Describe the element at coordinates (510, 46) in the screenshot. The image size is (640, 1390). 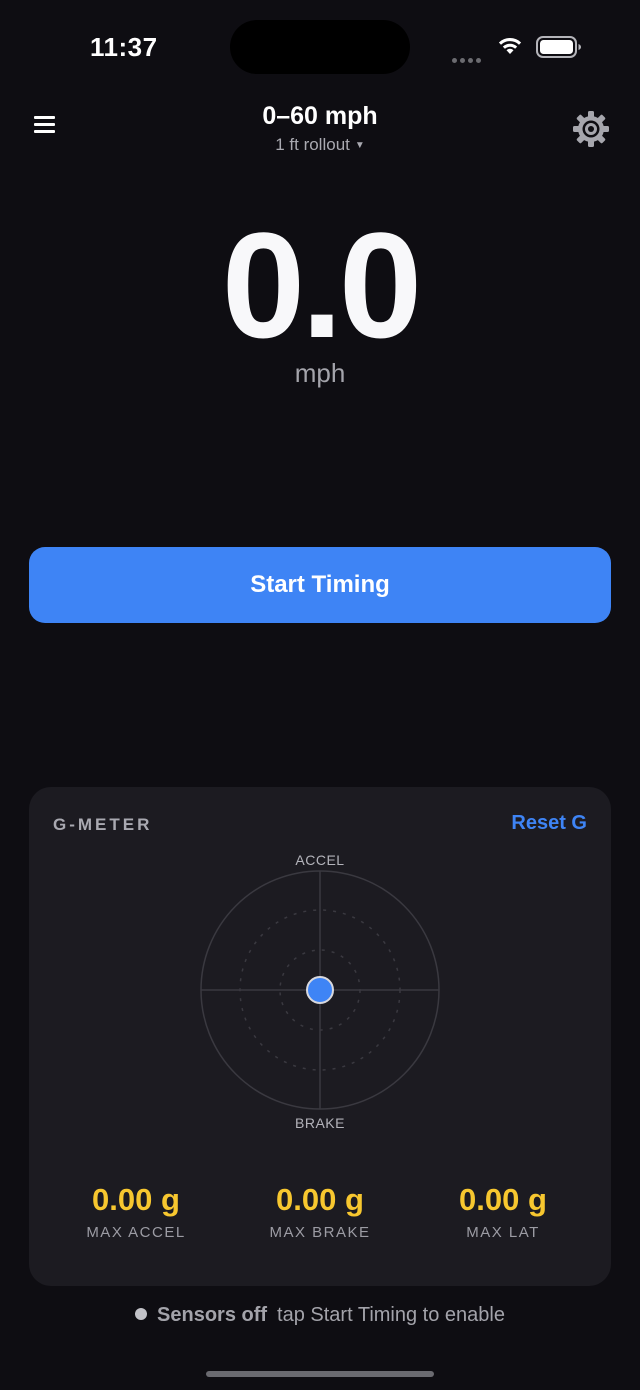
I see `wifi-icon` at that location.